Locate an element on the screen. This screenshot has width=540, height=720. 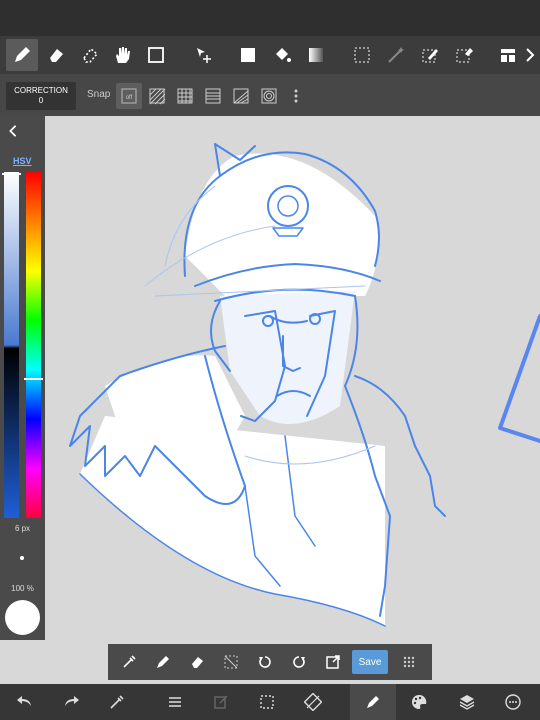
pen-button is located at coordinates (163, 662).